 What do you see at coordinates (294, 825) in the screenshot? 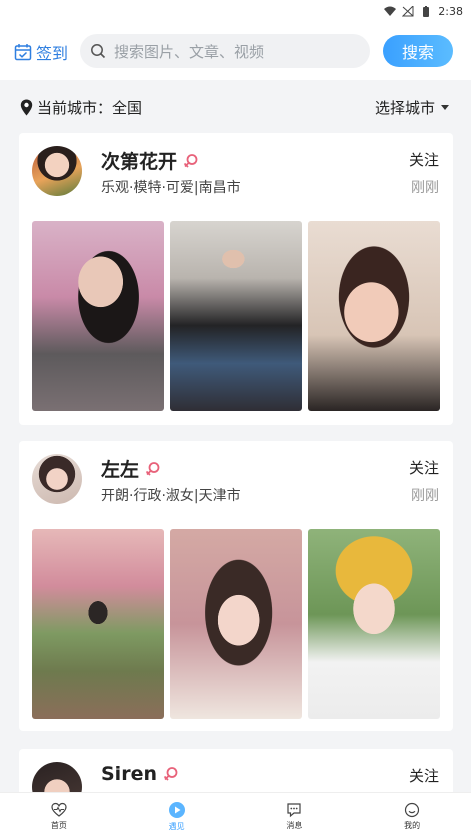
I see `tab-messages-label: 消息` at bounding box center [294, 825].